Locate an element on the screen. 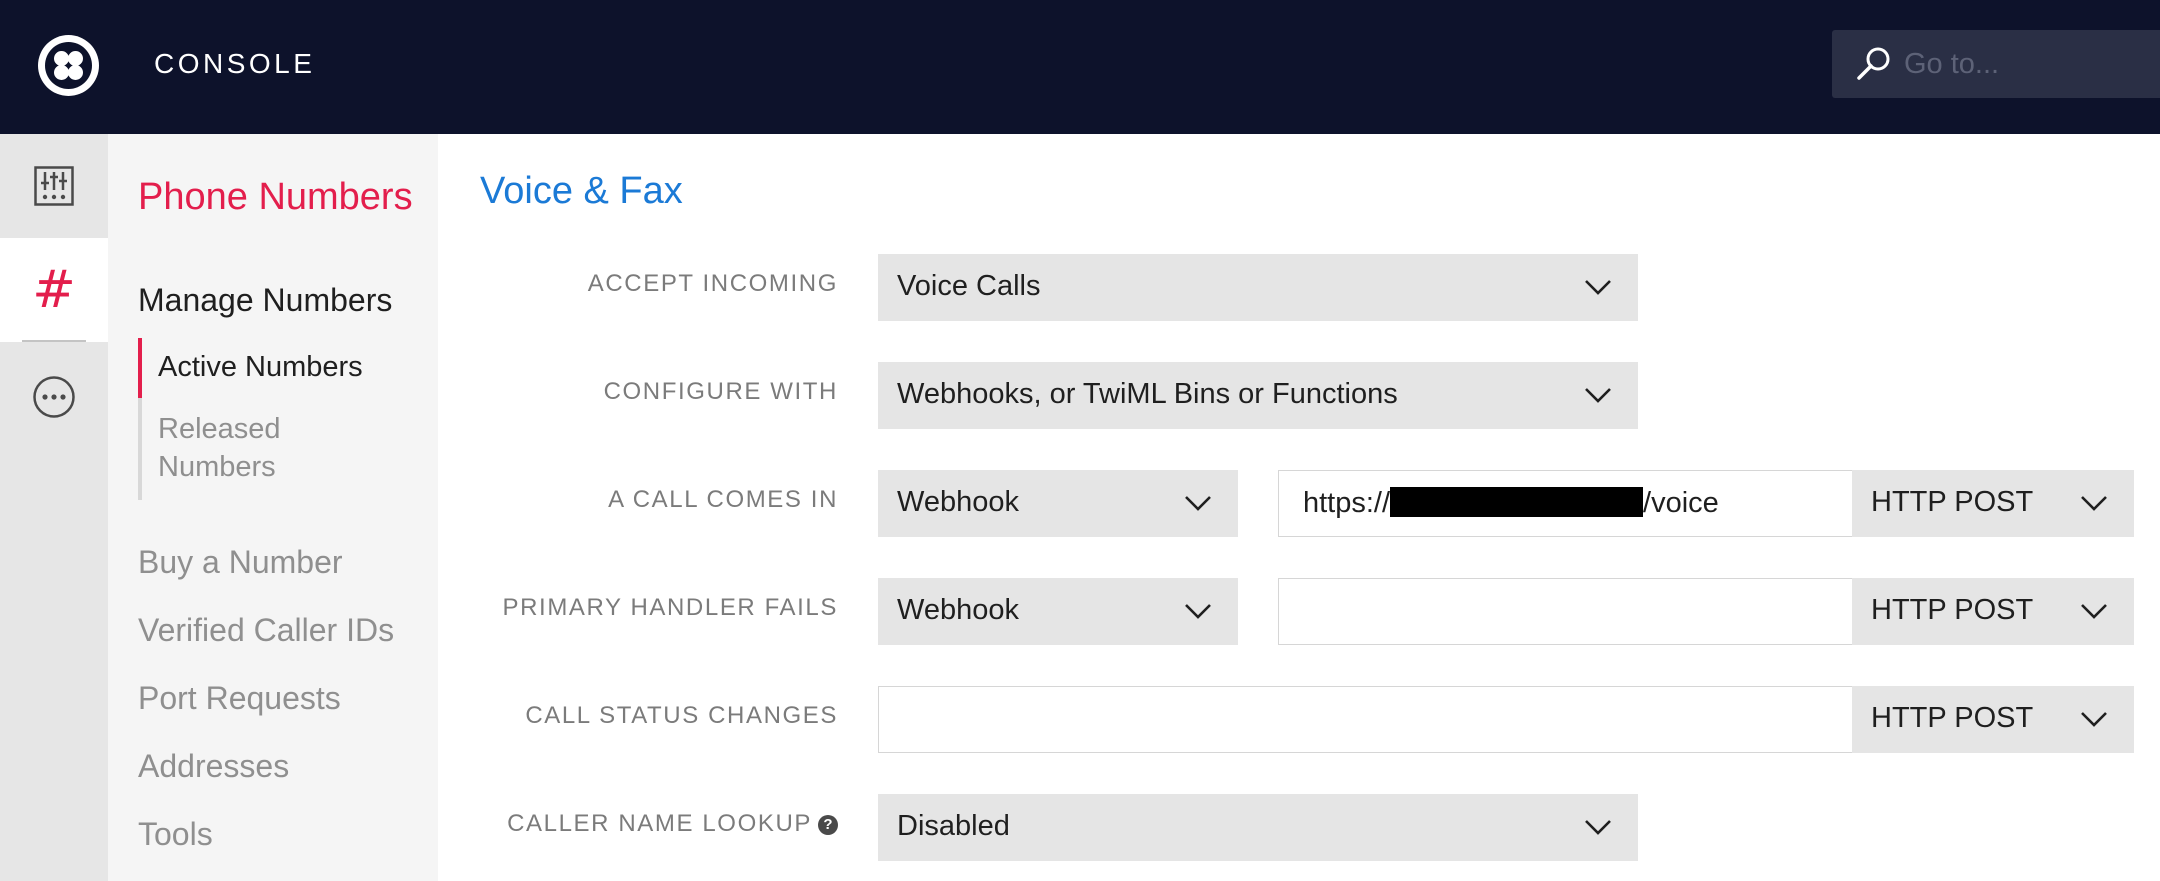  sidebar-item-port-requests: Port Requests is located at coordinates (239, 698).